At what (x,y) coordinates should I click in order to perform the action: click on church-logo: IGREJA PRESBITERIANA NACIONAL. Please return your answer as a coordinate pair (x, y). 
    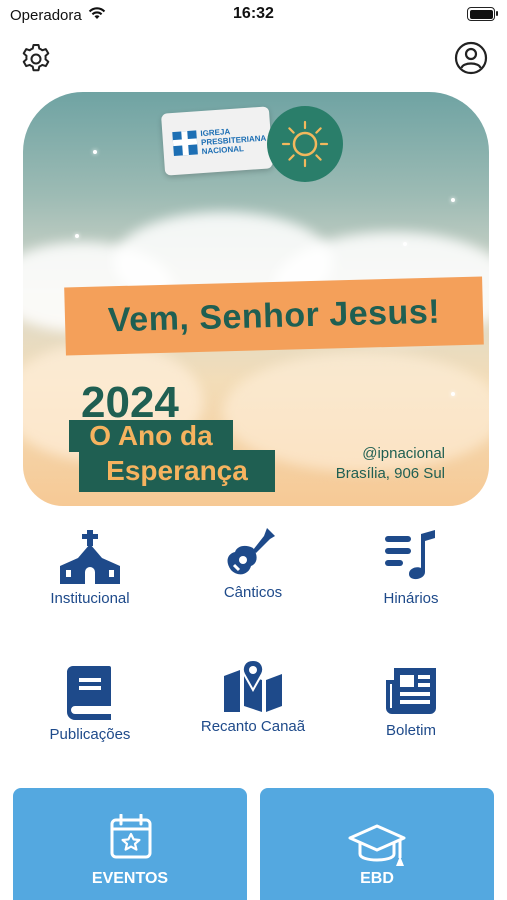
    Looking at the image, I should click on (217, 141).